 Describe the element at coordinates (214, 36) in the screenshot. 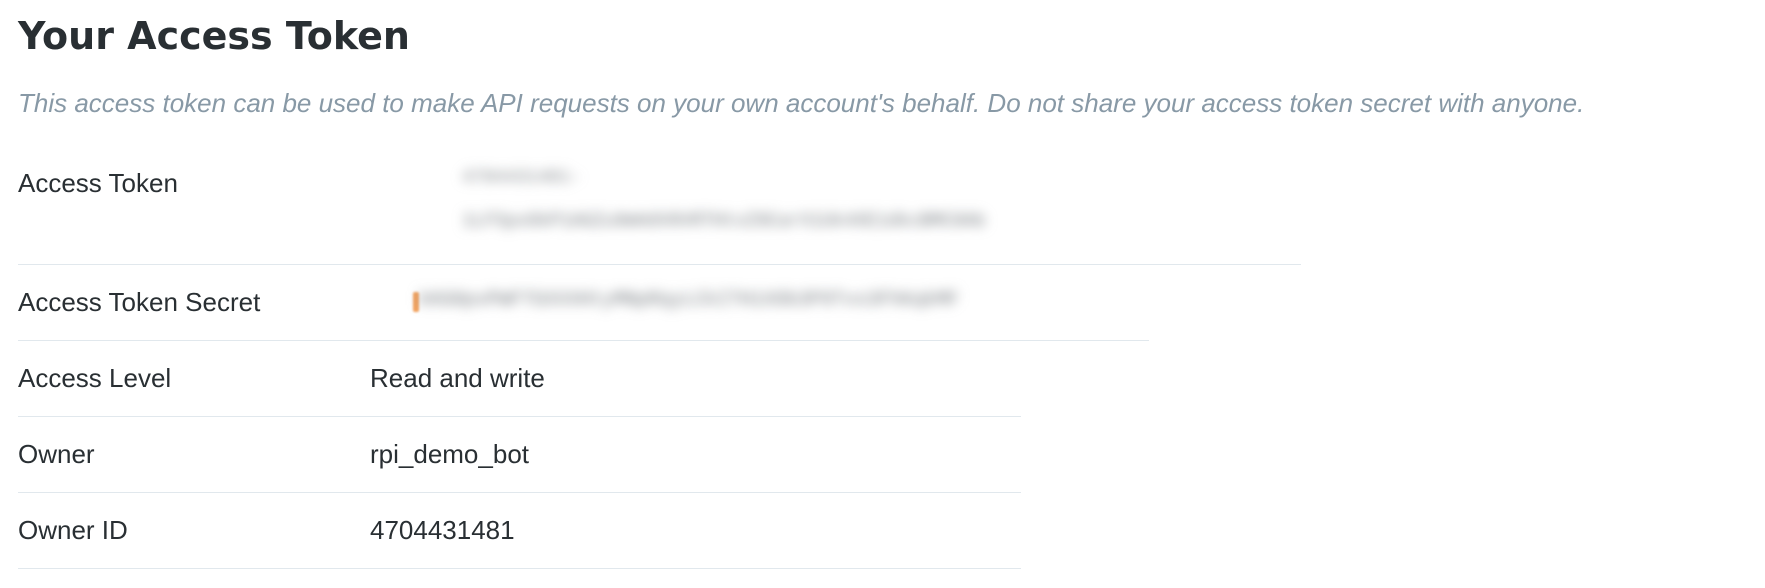

I see `page-title: Your Access Token` at that location.